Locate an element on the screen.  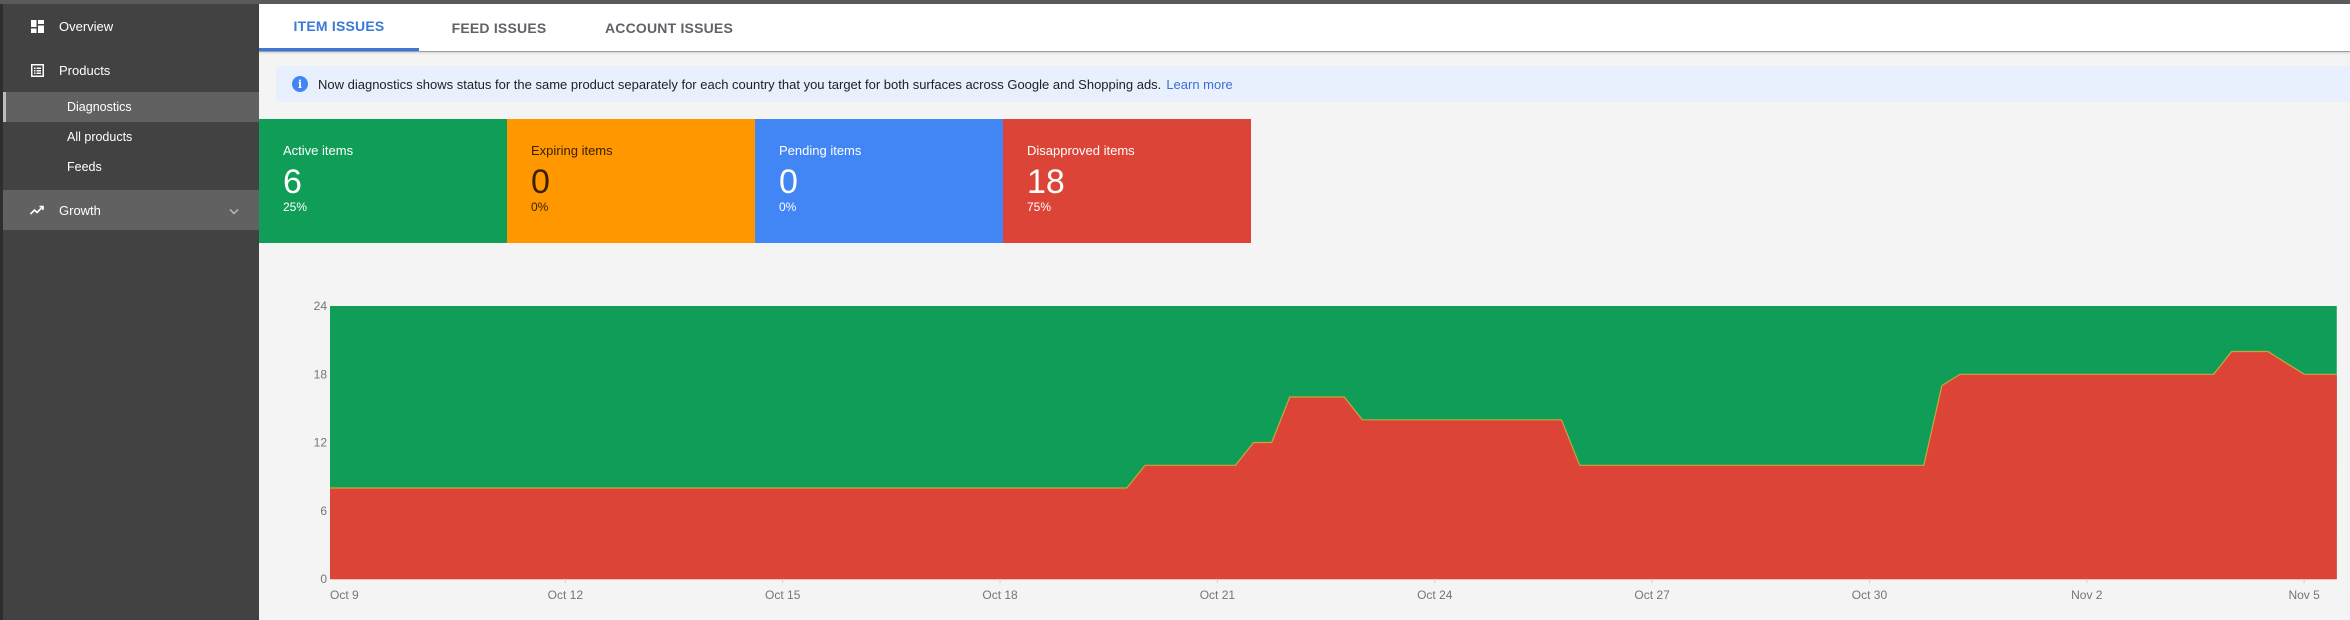
chevron-down-icon is located at coordinates (234, 210).